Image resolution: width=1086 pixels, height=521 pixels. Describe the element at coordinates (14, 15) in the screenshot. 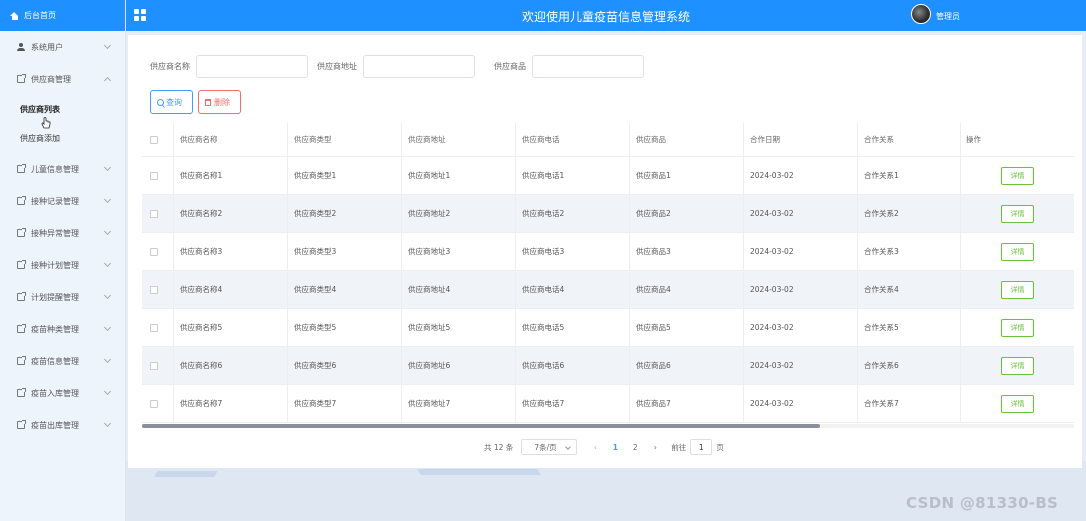

I see `home-icon` at that location.